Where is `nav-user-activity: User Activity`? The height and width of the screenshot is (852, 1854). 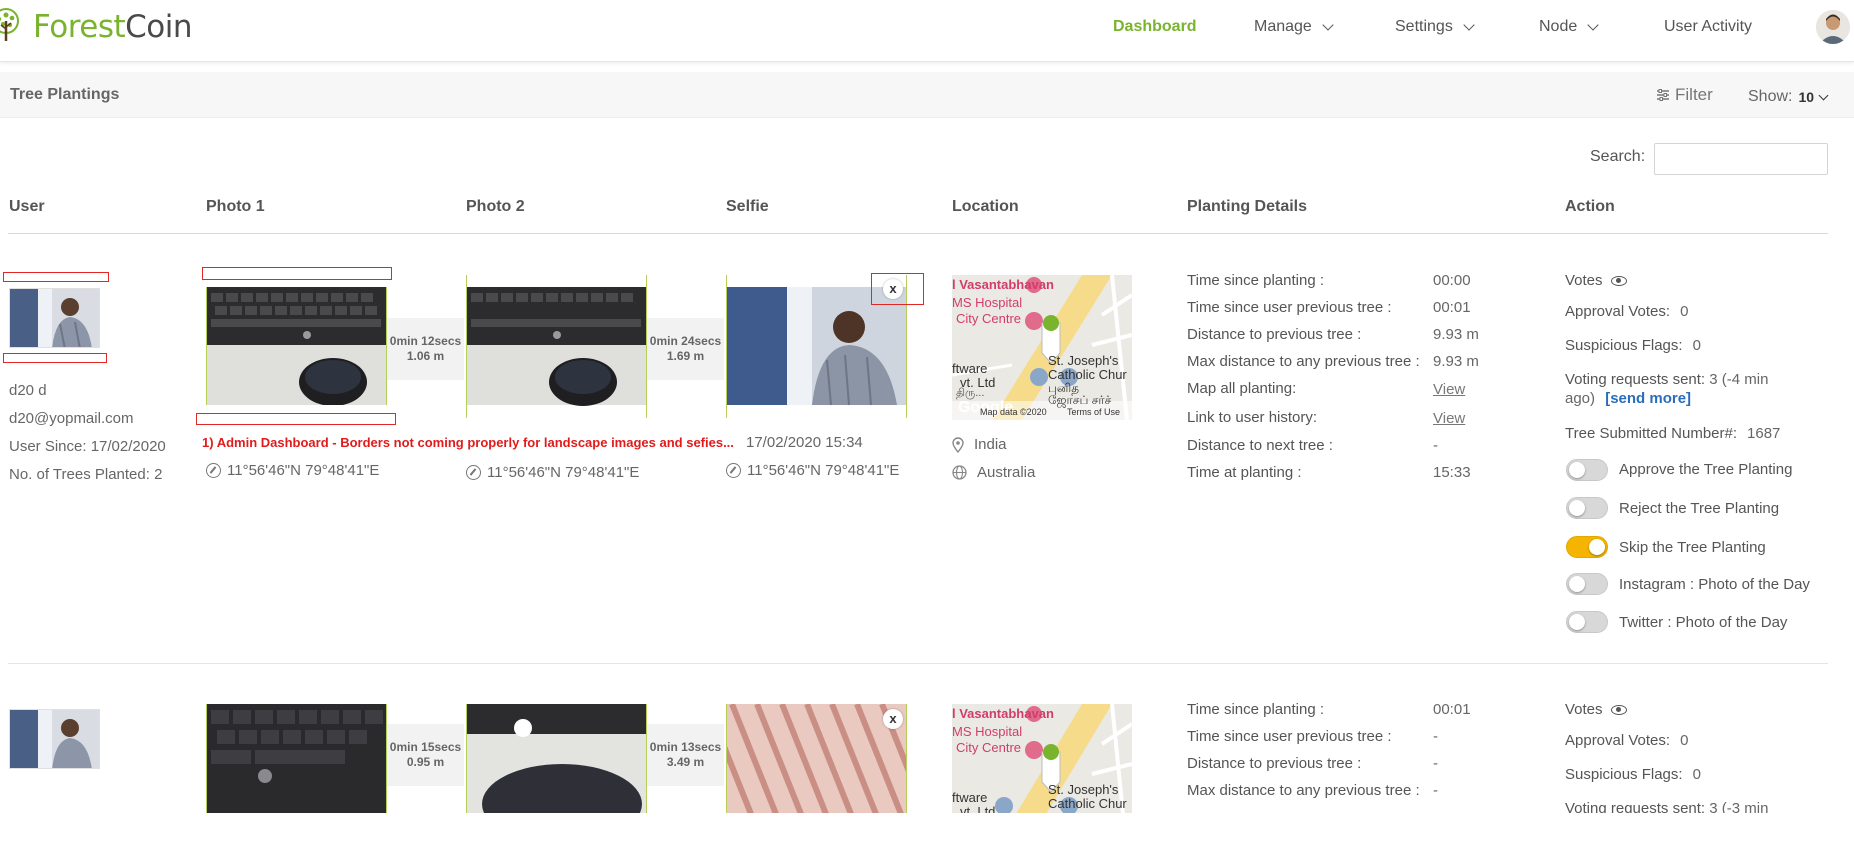 nav-user-activity: User Activity is located at coordinates (1708, 27).